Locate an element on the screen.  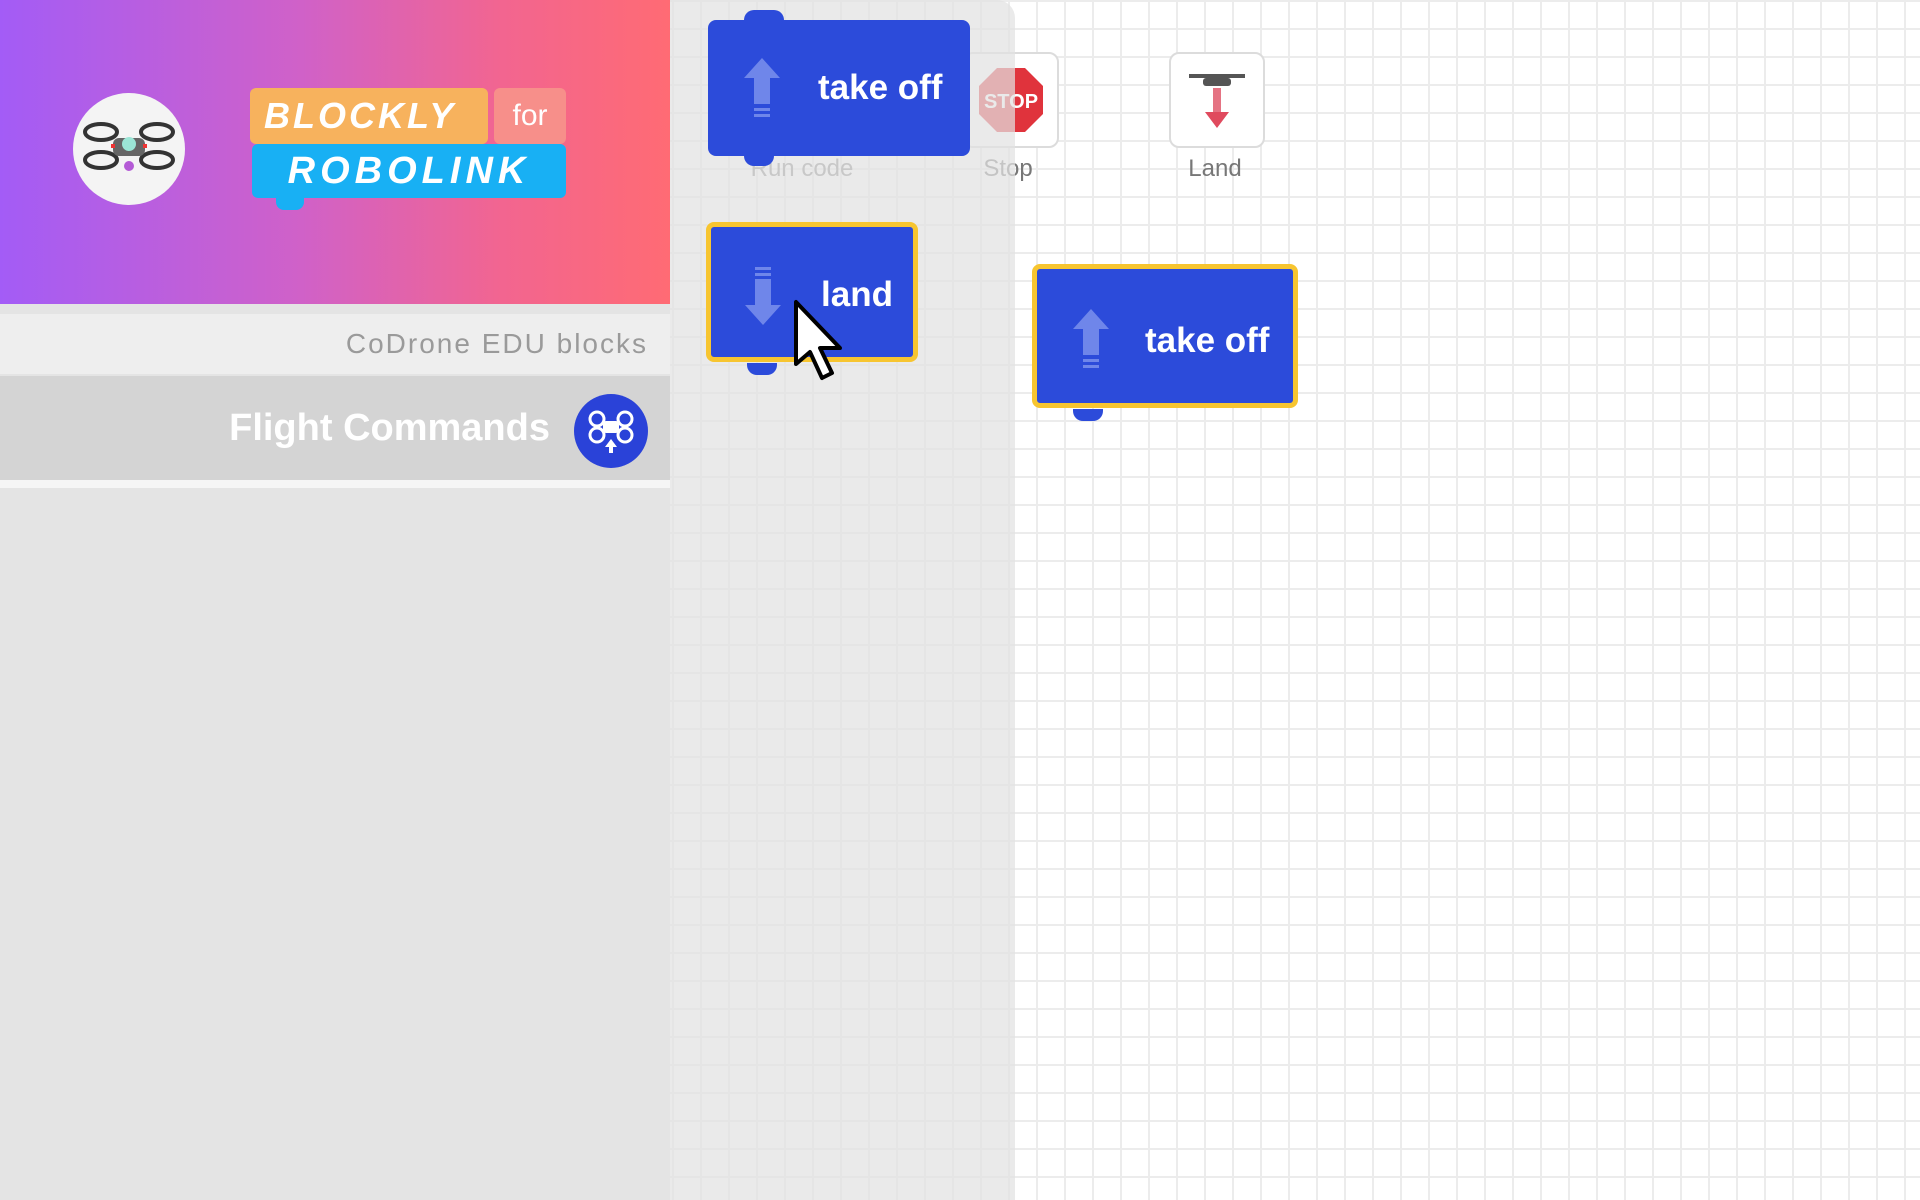
logo-blockly: BLOCKLY is located at coordinates (369, 116).